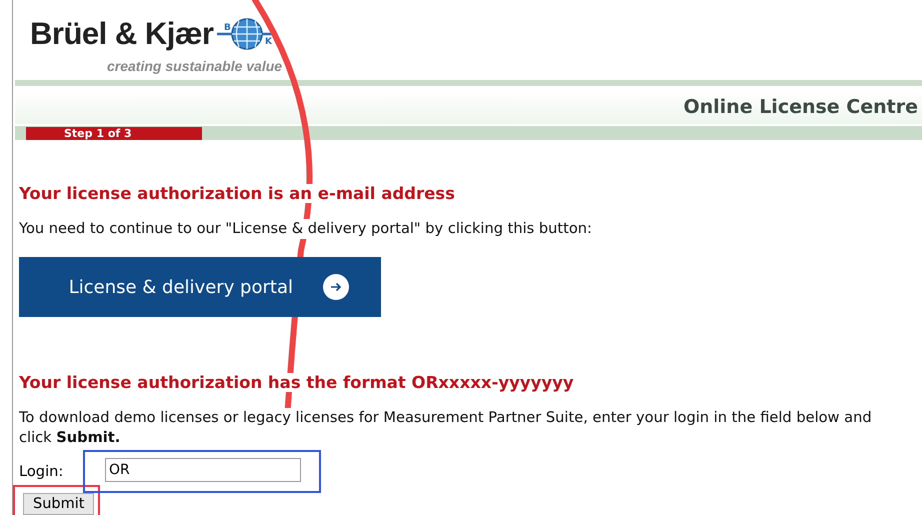 This screenshot has width=922, height=515. Describe the element at coordinates (801, 107) in the screenshot. I see `page-title: Online License Centre` at that location.